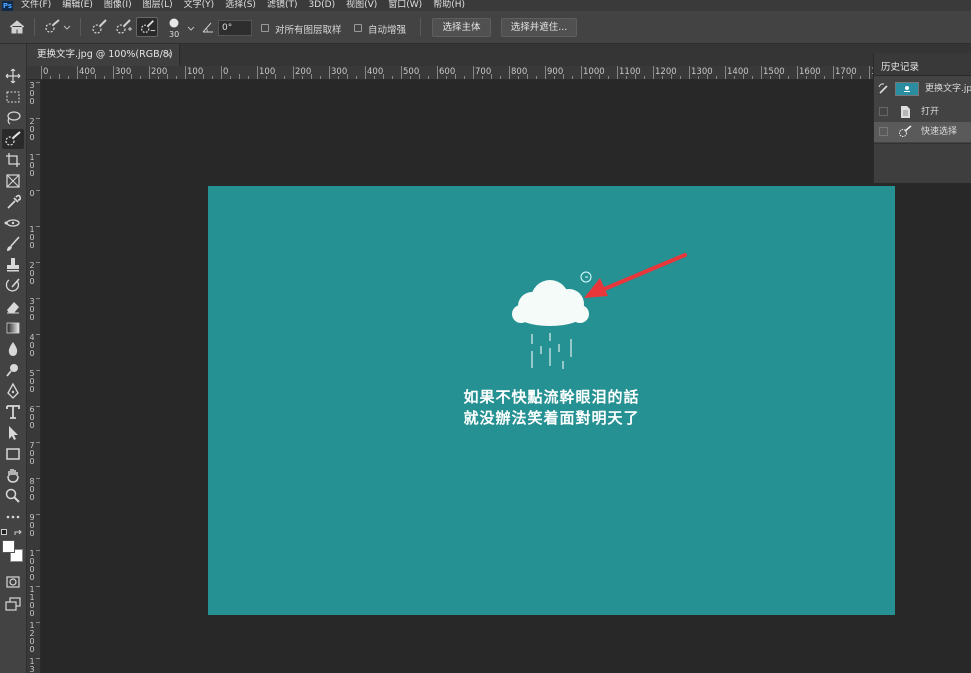 The image size is (971, 673). Describe the element at coordinates (199, 5) in the screenshot. I see `menu-type: 文字(Y)` at that location.